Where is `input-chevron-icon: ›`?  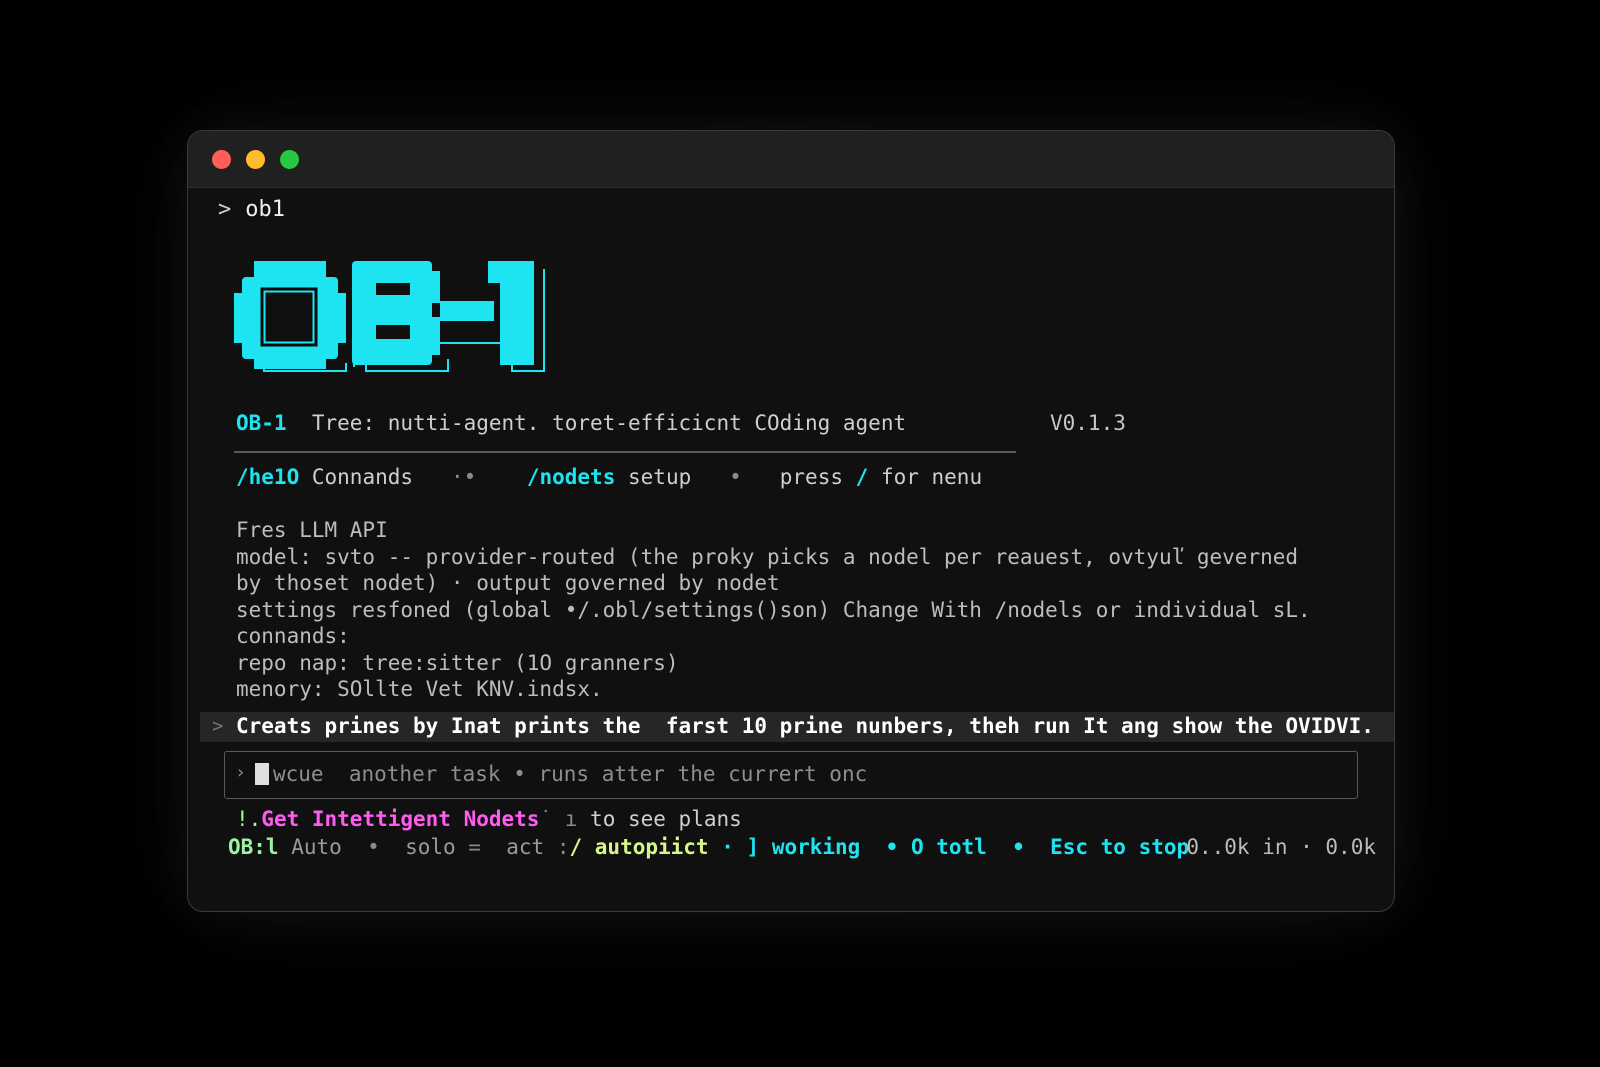
input-chevron-icon: › is located at coordinates (240, 772).